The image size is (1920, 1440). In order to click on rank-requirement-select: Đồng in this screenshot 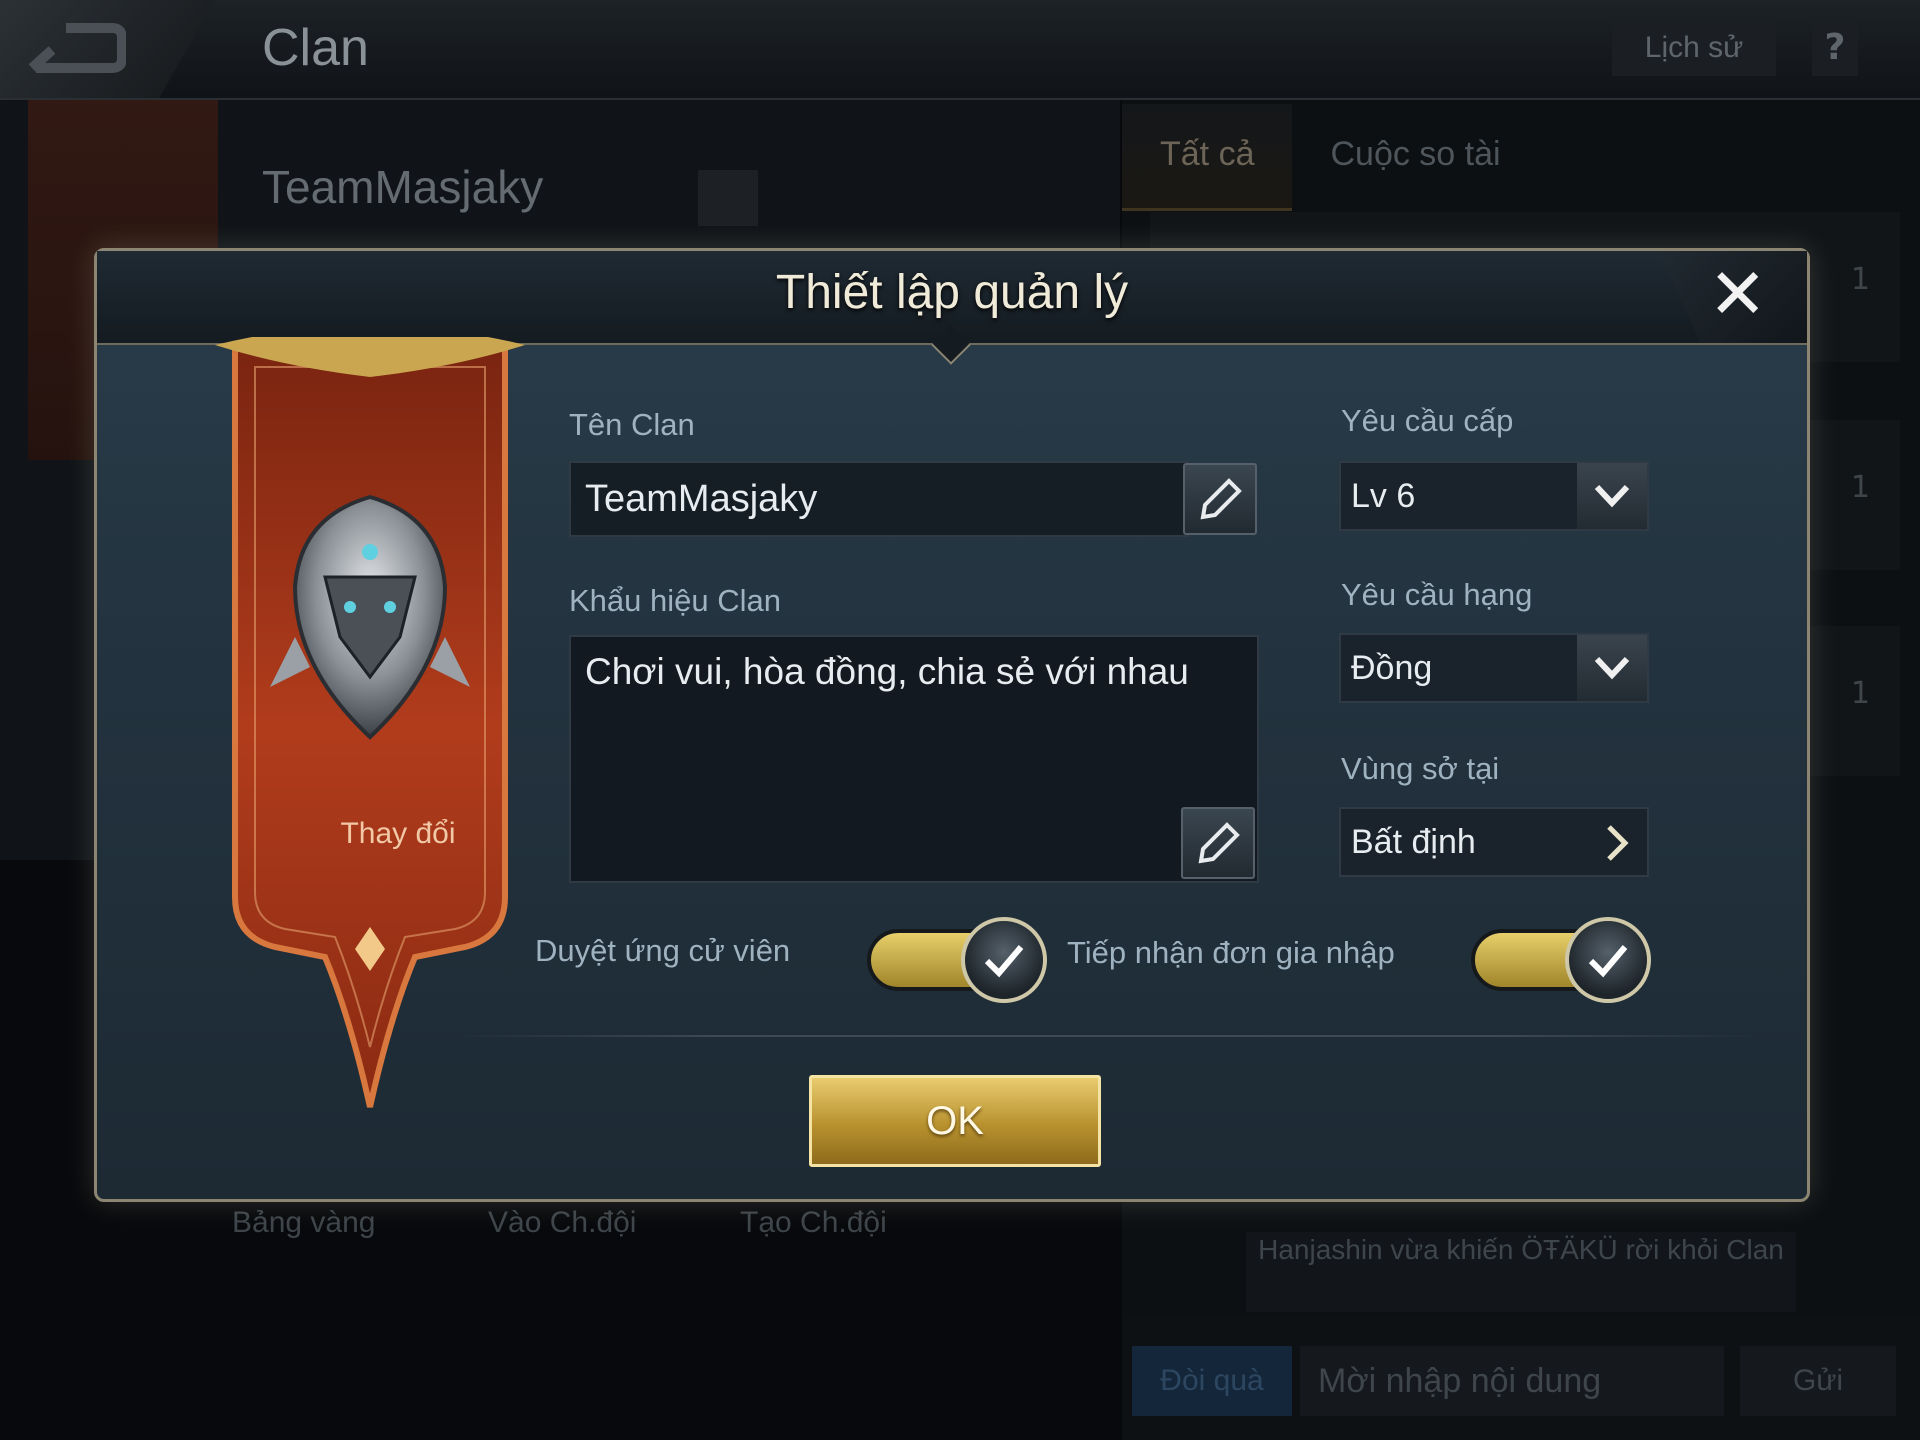, I will do `click(1494, 668)`.